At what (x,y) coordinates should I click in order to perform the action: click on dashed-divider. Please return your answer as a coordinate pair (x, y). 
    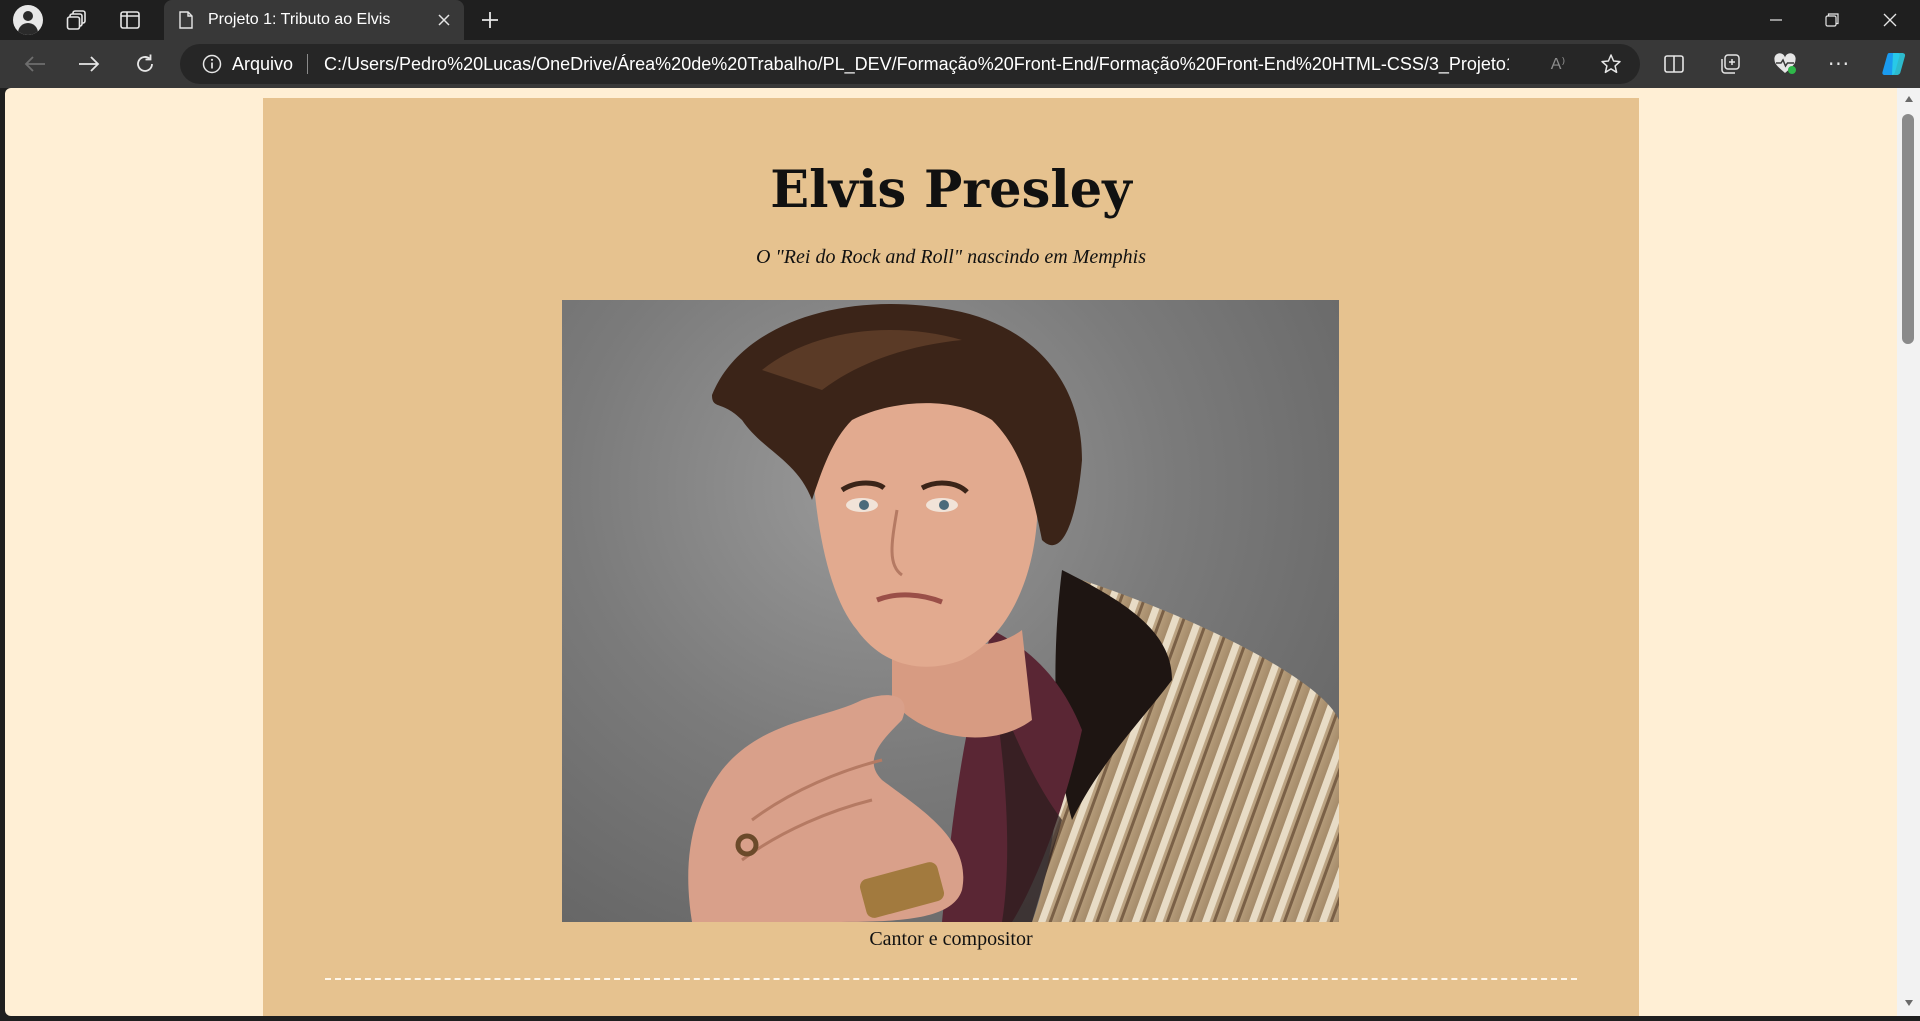
    Looking at the image, I should click on (951, 979).